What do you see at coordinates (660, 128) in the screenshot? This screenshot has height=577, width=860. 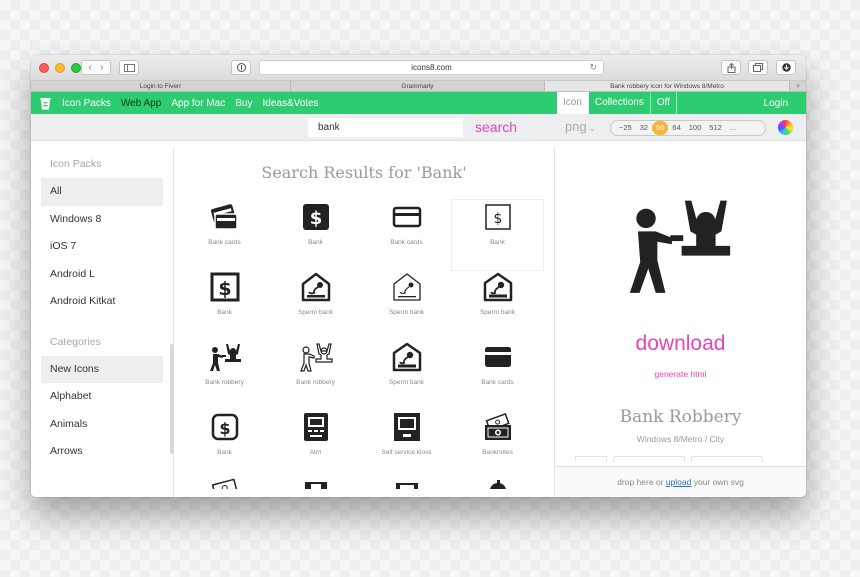 I see `size-option-selected: 50` at bounding box center [660, 128].